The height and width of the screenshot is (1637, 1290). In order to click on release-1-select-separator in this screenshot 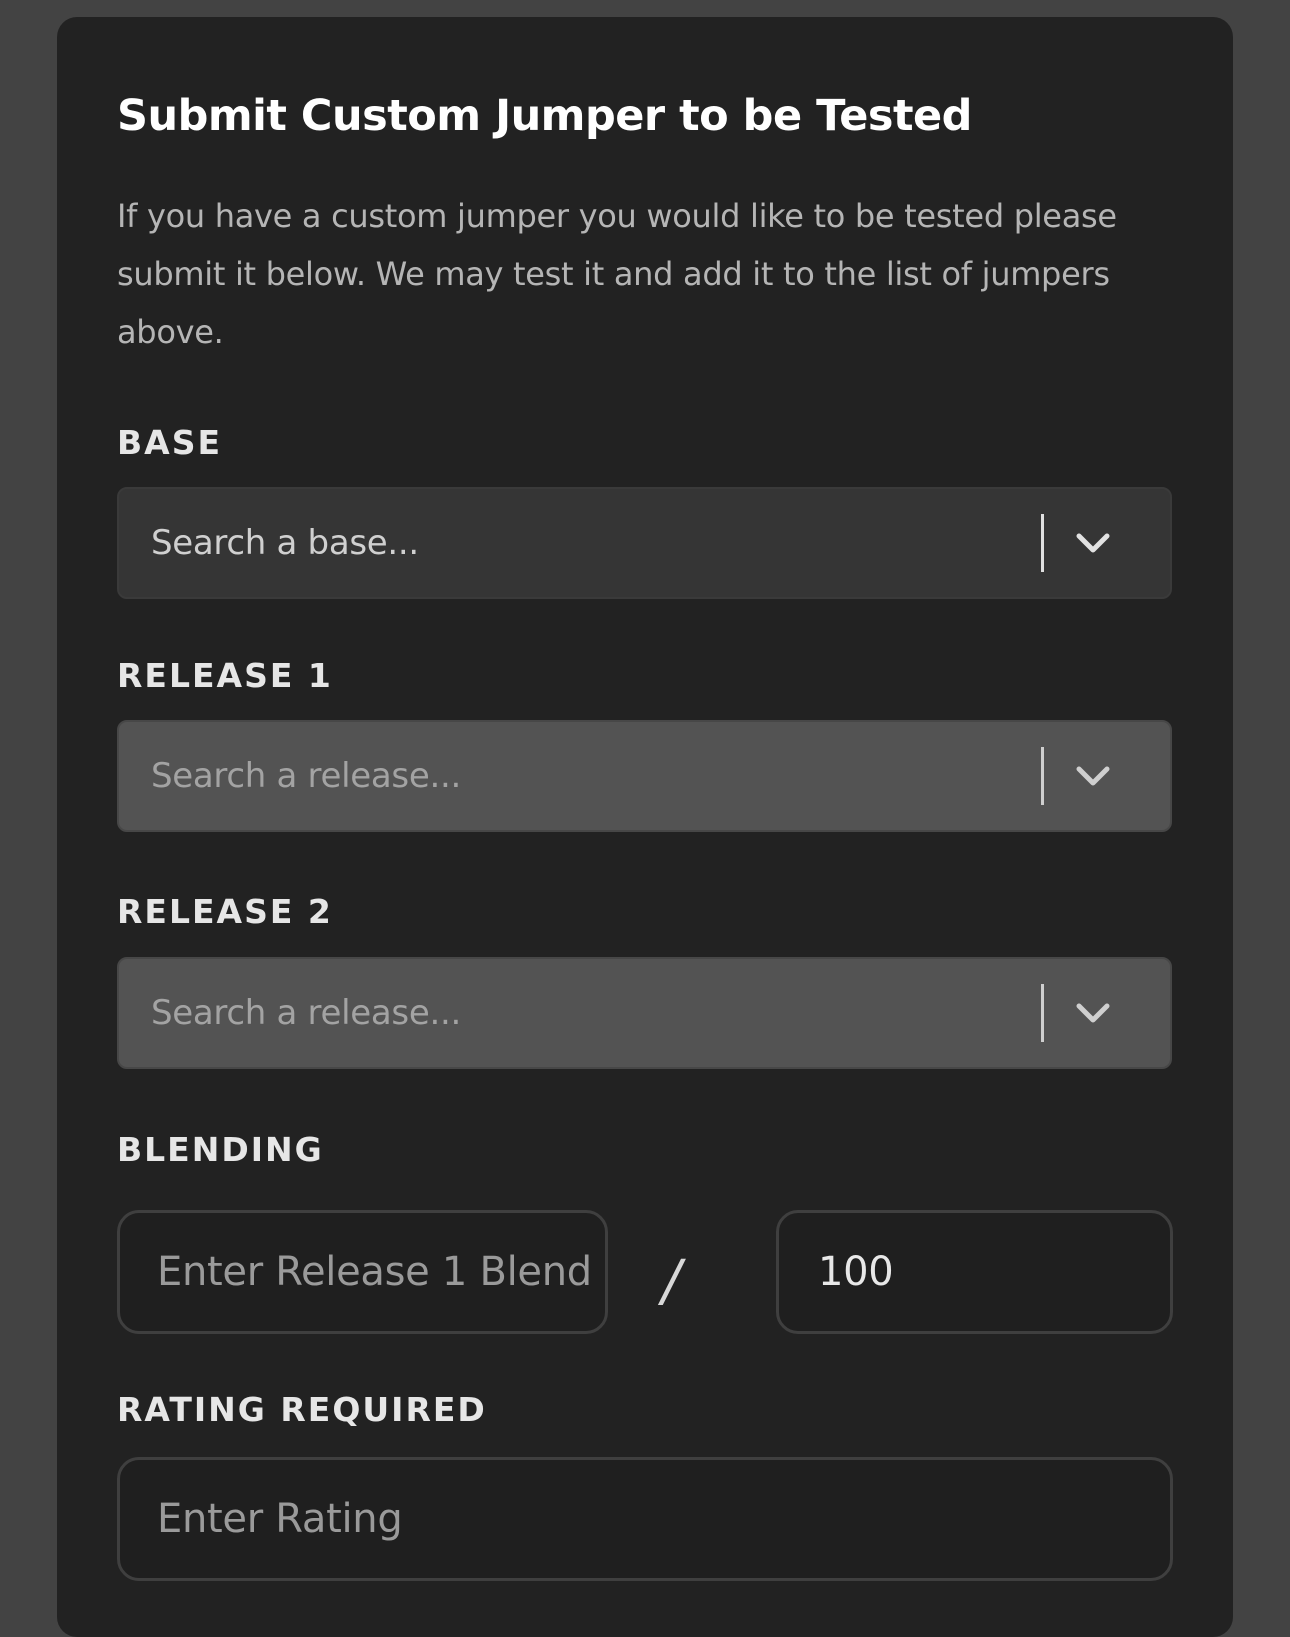, I will do `click(1042, 776)`.